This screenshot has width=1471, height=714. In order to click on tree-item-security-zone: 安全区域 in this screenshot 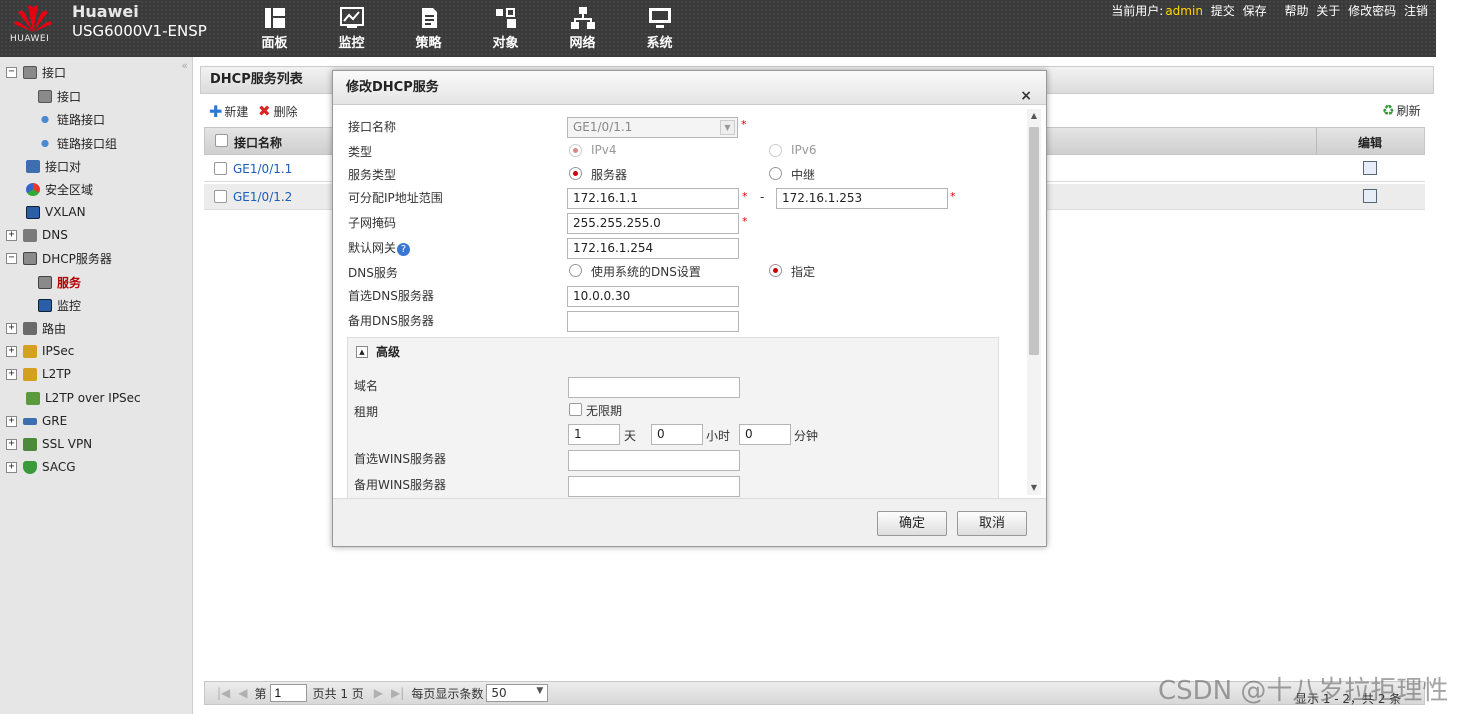, I will do `click(59, 189)`.